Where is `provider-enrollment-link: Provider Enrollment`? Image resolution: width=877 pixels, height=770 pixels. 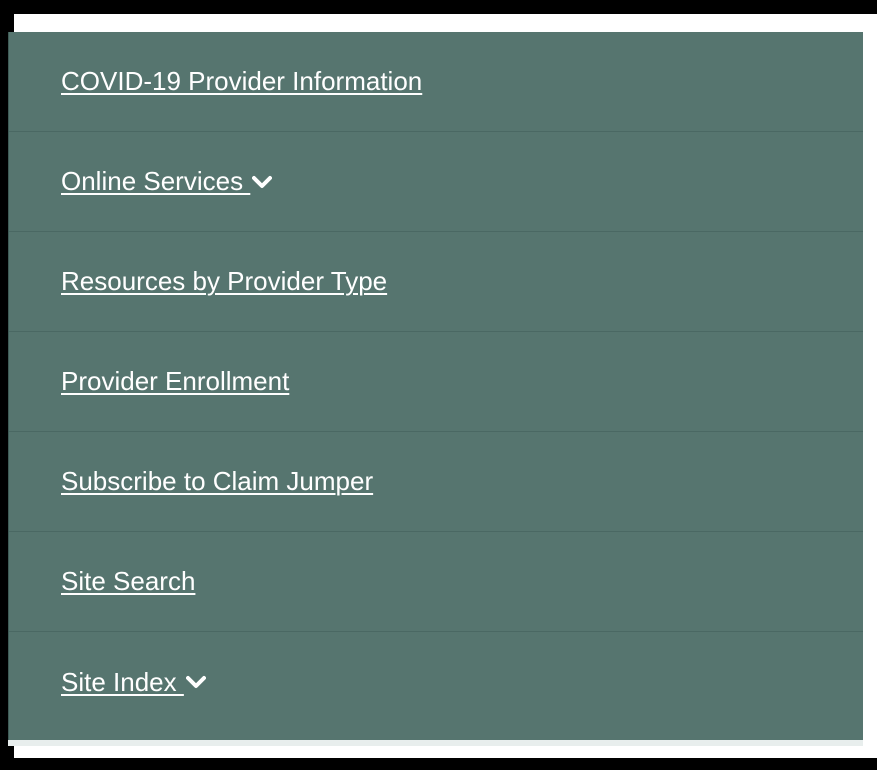
provider-enrollment-link: Provider Enrollment is located at coordinates (175, 381).